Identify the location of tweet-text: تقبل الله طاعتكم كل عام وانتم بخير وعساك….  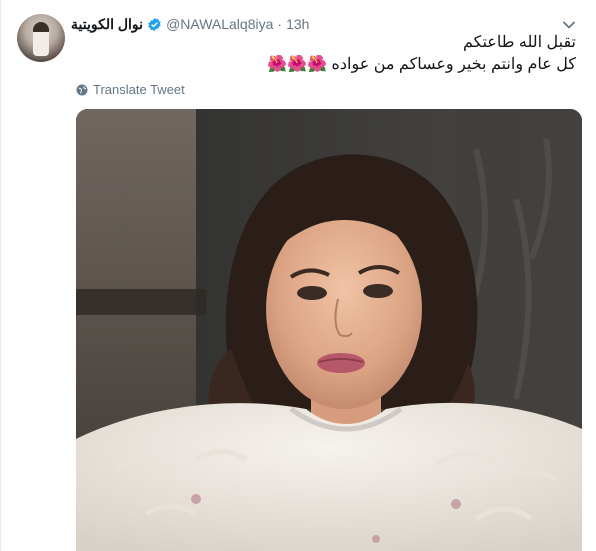
(341, 54).